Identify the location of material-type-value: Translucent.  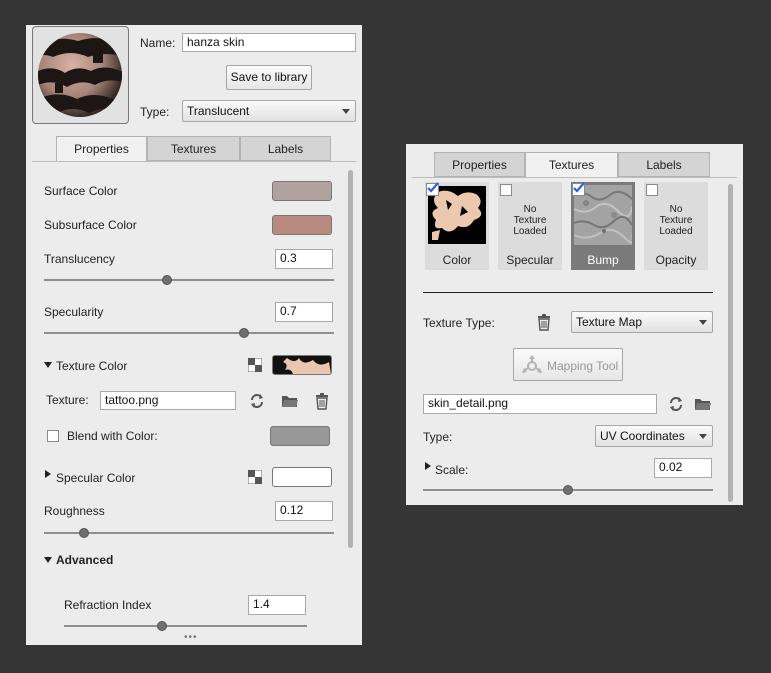
(218, 111).